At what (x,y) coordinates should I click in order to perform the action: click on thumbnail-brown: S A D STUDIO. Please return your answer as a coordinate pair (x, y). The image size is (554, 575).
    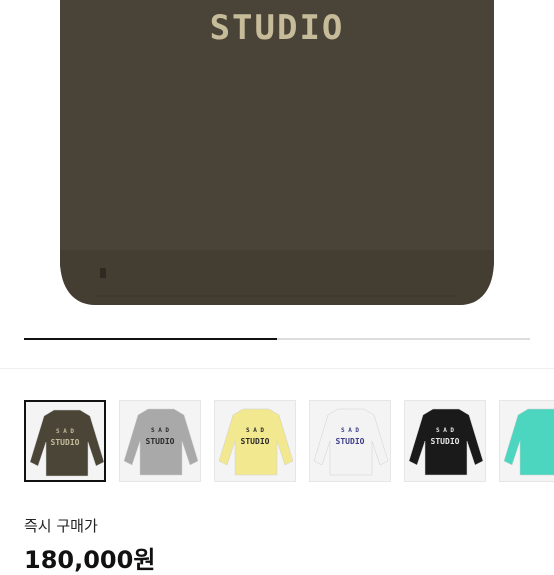
    Looking at the image, I should click on (65, 441).